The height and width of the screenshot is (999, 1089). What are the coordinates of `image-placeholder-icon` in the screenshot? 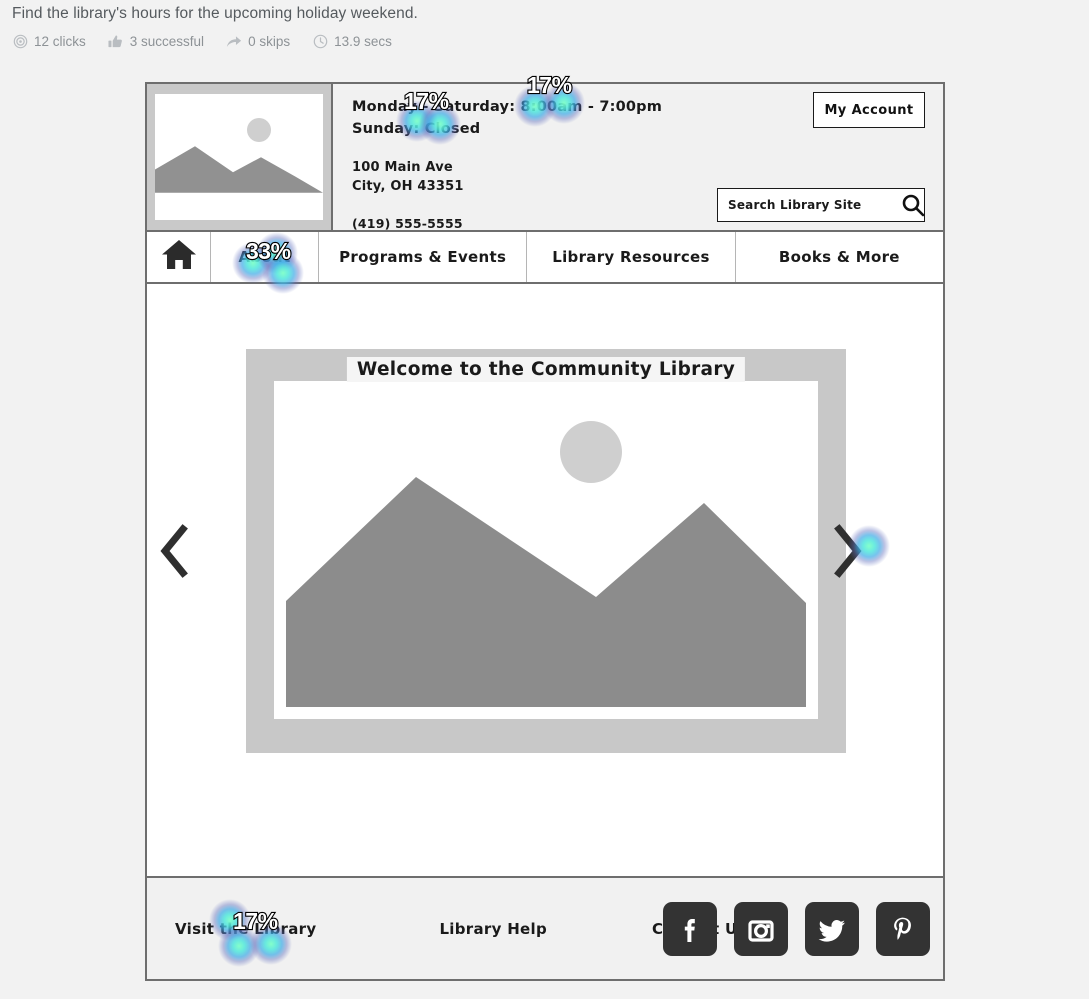 It's located at (239, 157).